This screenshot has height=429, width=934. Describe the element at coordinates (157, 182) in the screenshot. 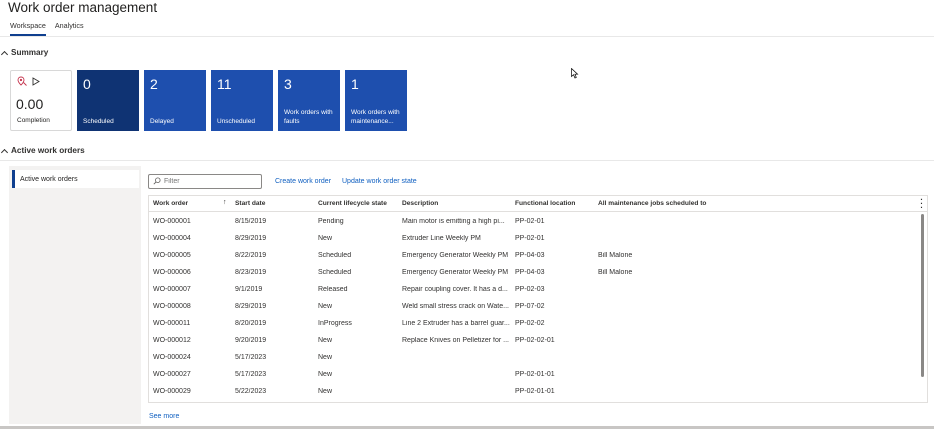

I see `search-icon` at that location.